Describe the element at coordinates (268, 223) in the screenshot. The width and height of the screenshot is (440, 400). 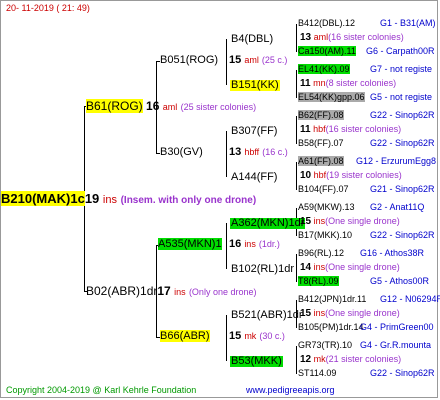
I see `g3-node: A362(MKN)1dr` at that location.